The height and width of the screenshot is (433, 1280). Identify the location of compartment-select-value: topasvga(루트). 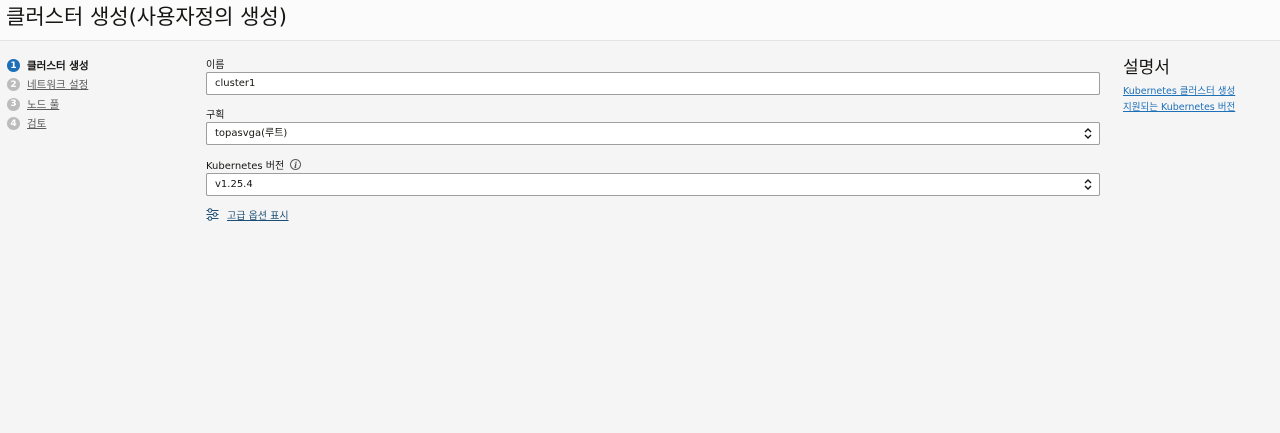
(251, 133).